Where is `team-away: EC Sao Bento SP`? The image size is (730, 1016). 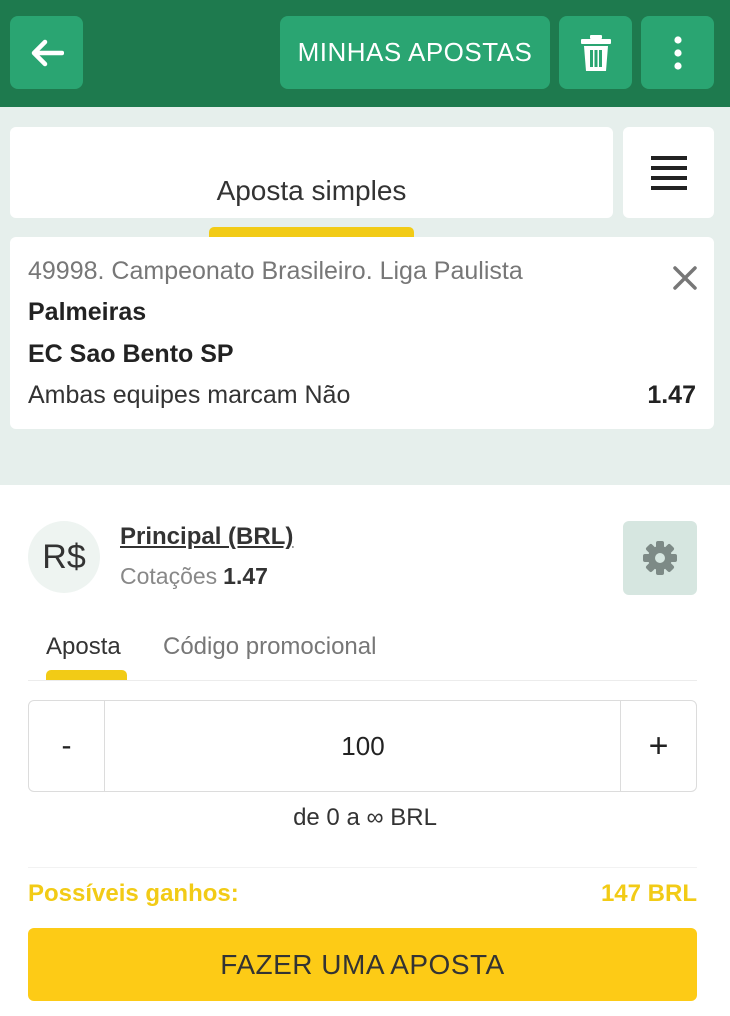
team-away: EC Sao Bento SP is located at coordinates (131, 354).